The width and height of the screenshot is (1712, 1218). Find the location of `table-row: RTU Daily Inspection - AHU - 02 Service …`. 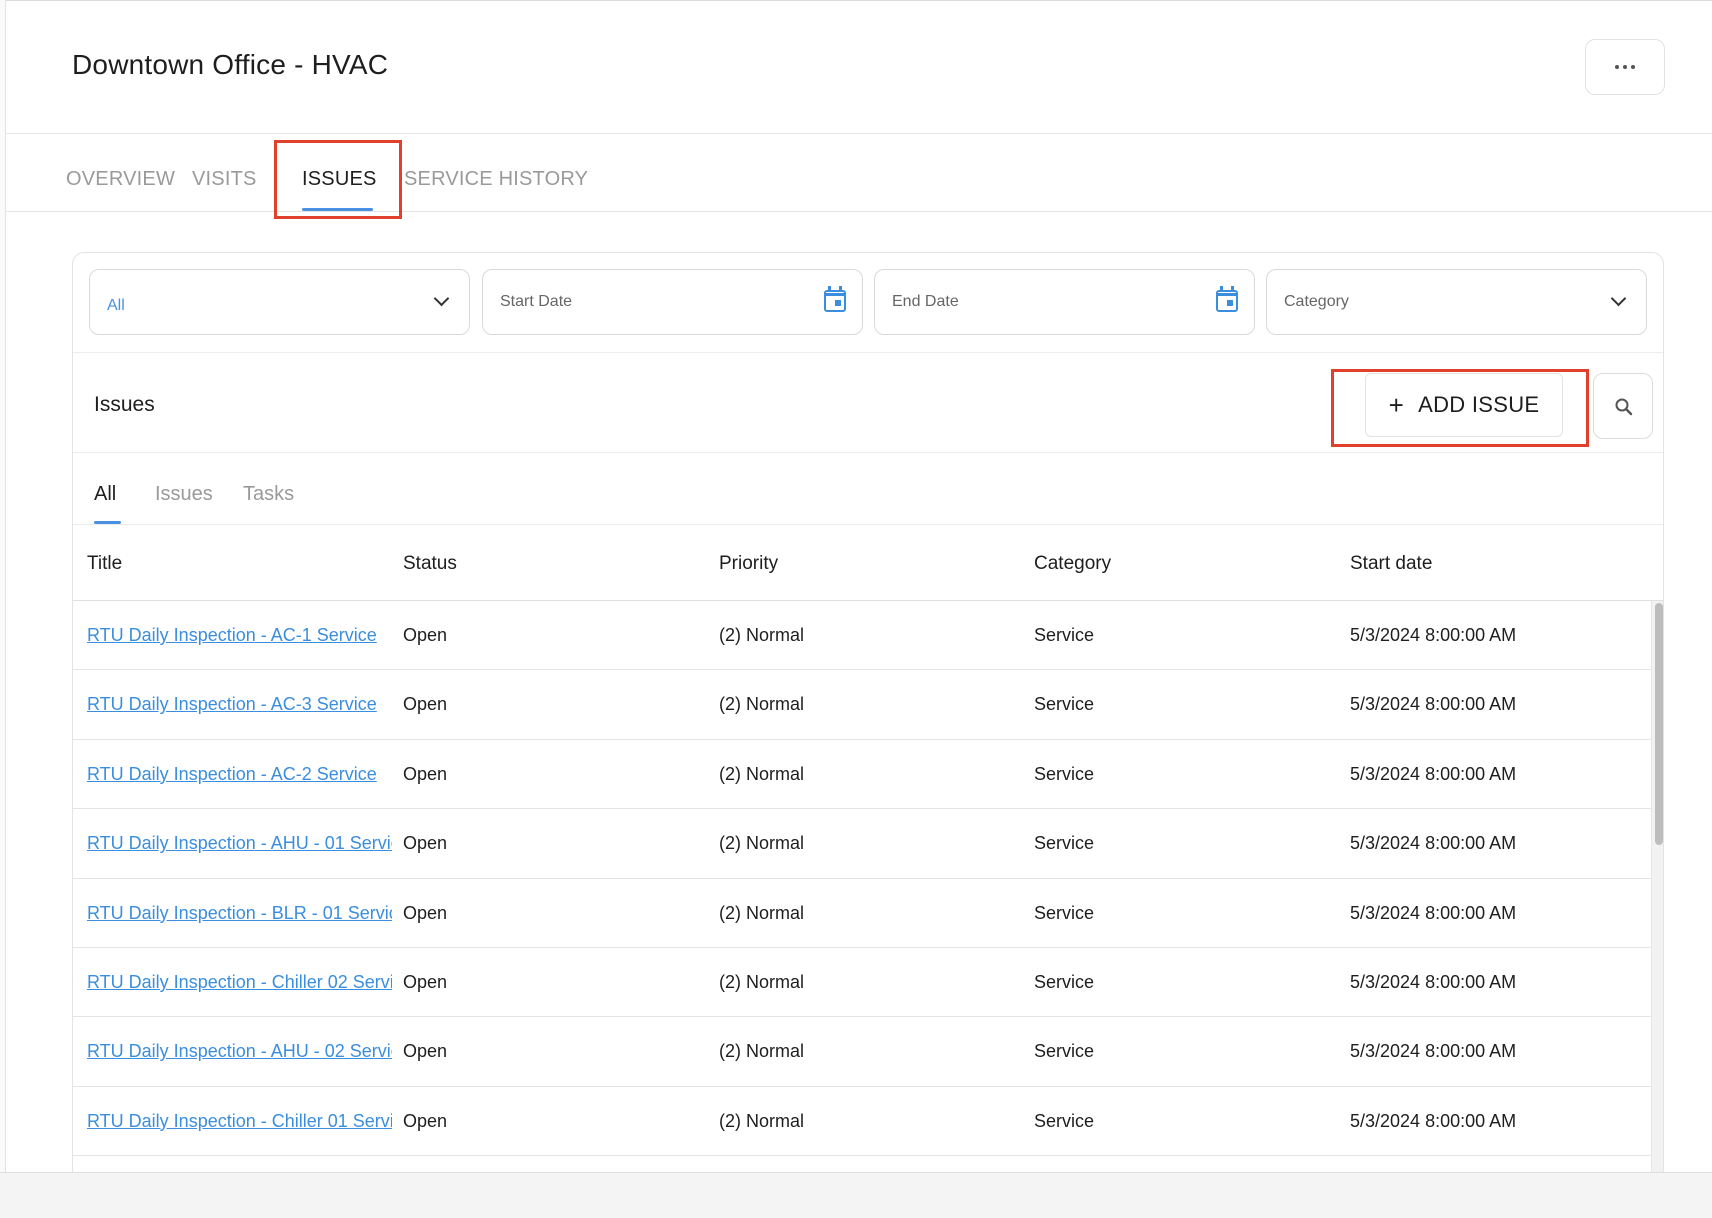

table-row: RTU Daily Inspection - AHU - 02 Service … is located at coordinates (862, 1052).